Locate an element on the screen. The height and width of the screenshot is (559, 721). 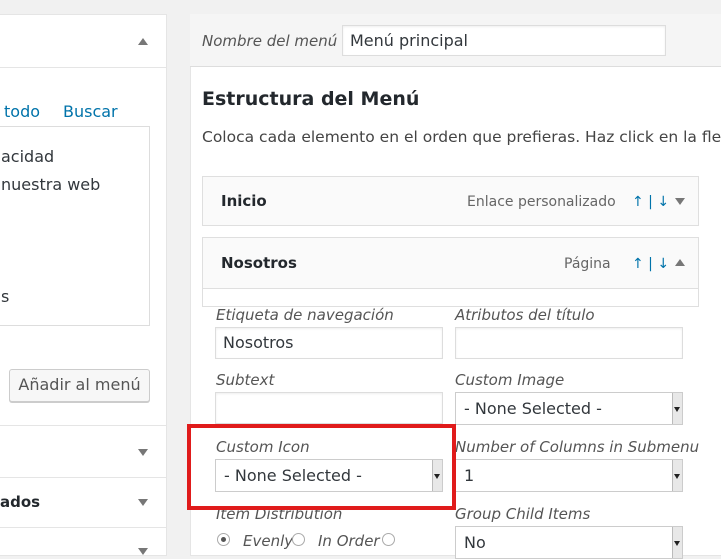
radio-option is located at coordinates (388, 539).